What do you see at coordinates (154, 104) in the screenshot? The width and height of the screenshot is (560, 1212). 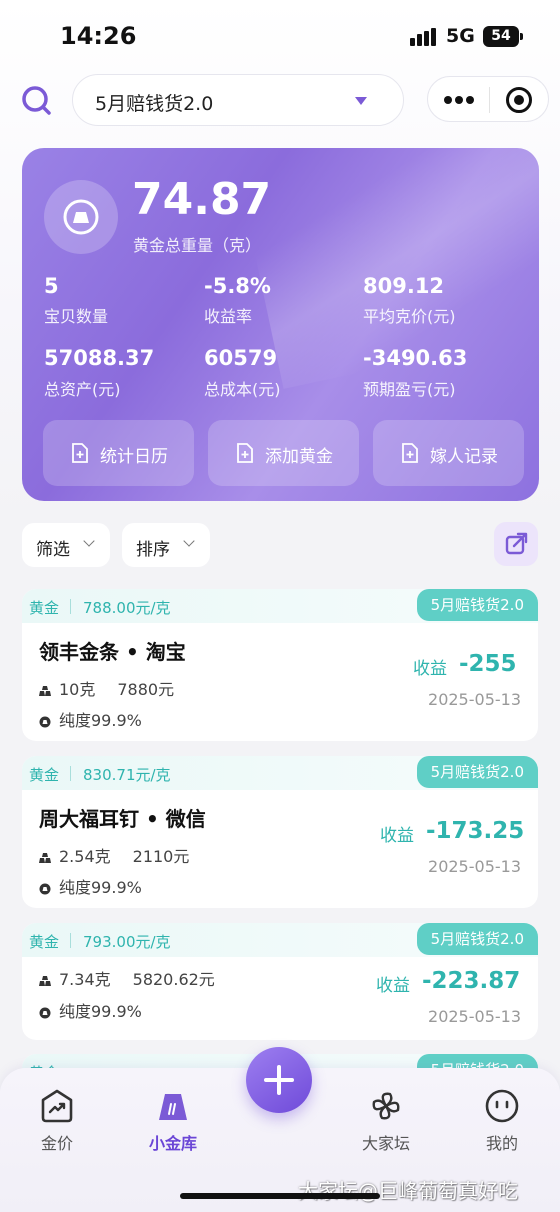 I see `store-selector-label: 5月赔钱货2.0` at bounding box center [154, 104].